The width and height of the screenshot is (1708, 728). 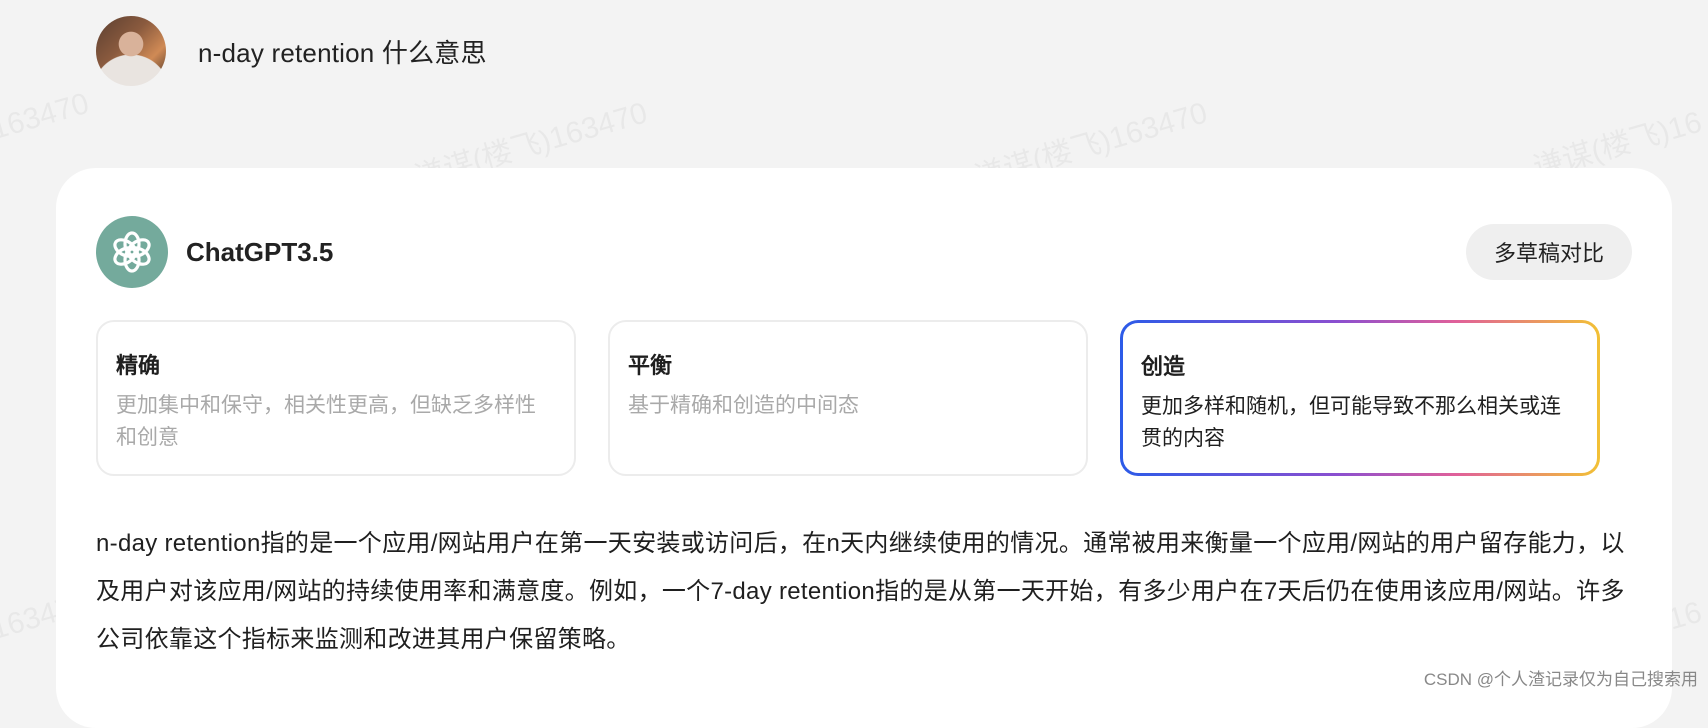 I want to click on mode-title: 精确, so click(x=138, y=365).